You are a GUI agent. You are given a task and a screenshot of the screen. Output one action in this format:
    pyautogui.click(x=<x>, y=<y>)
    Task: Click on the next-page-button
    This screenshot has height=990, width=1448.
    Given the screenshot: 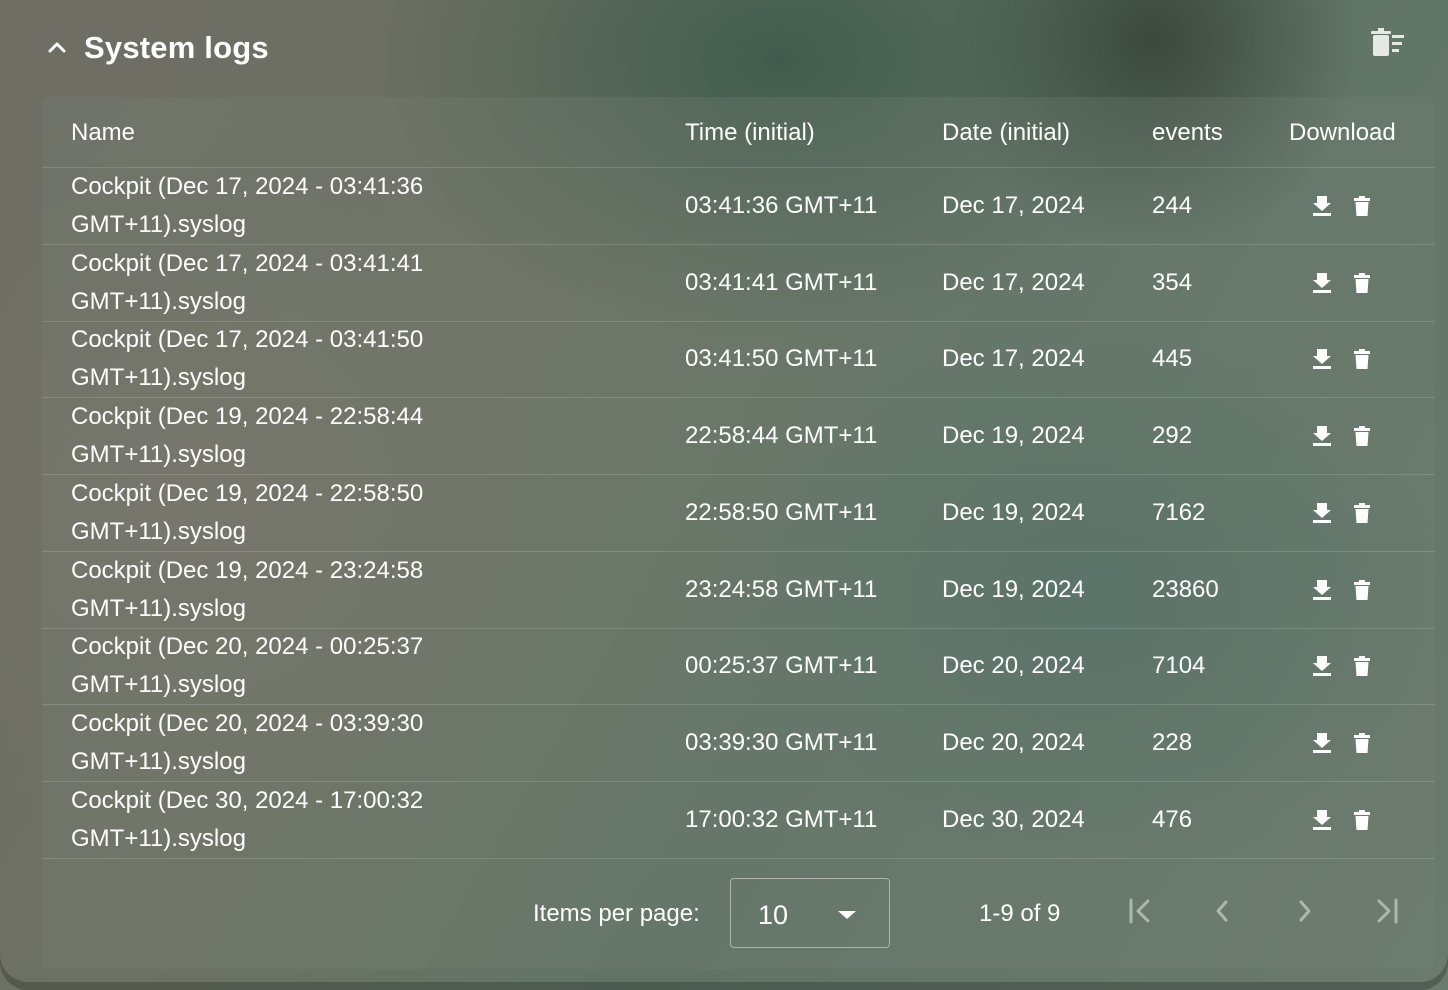 What is the action you would take?
    pyautogui.click(x=1305, y=913)
    